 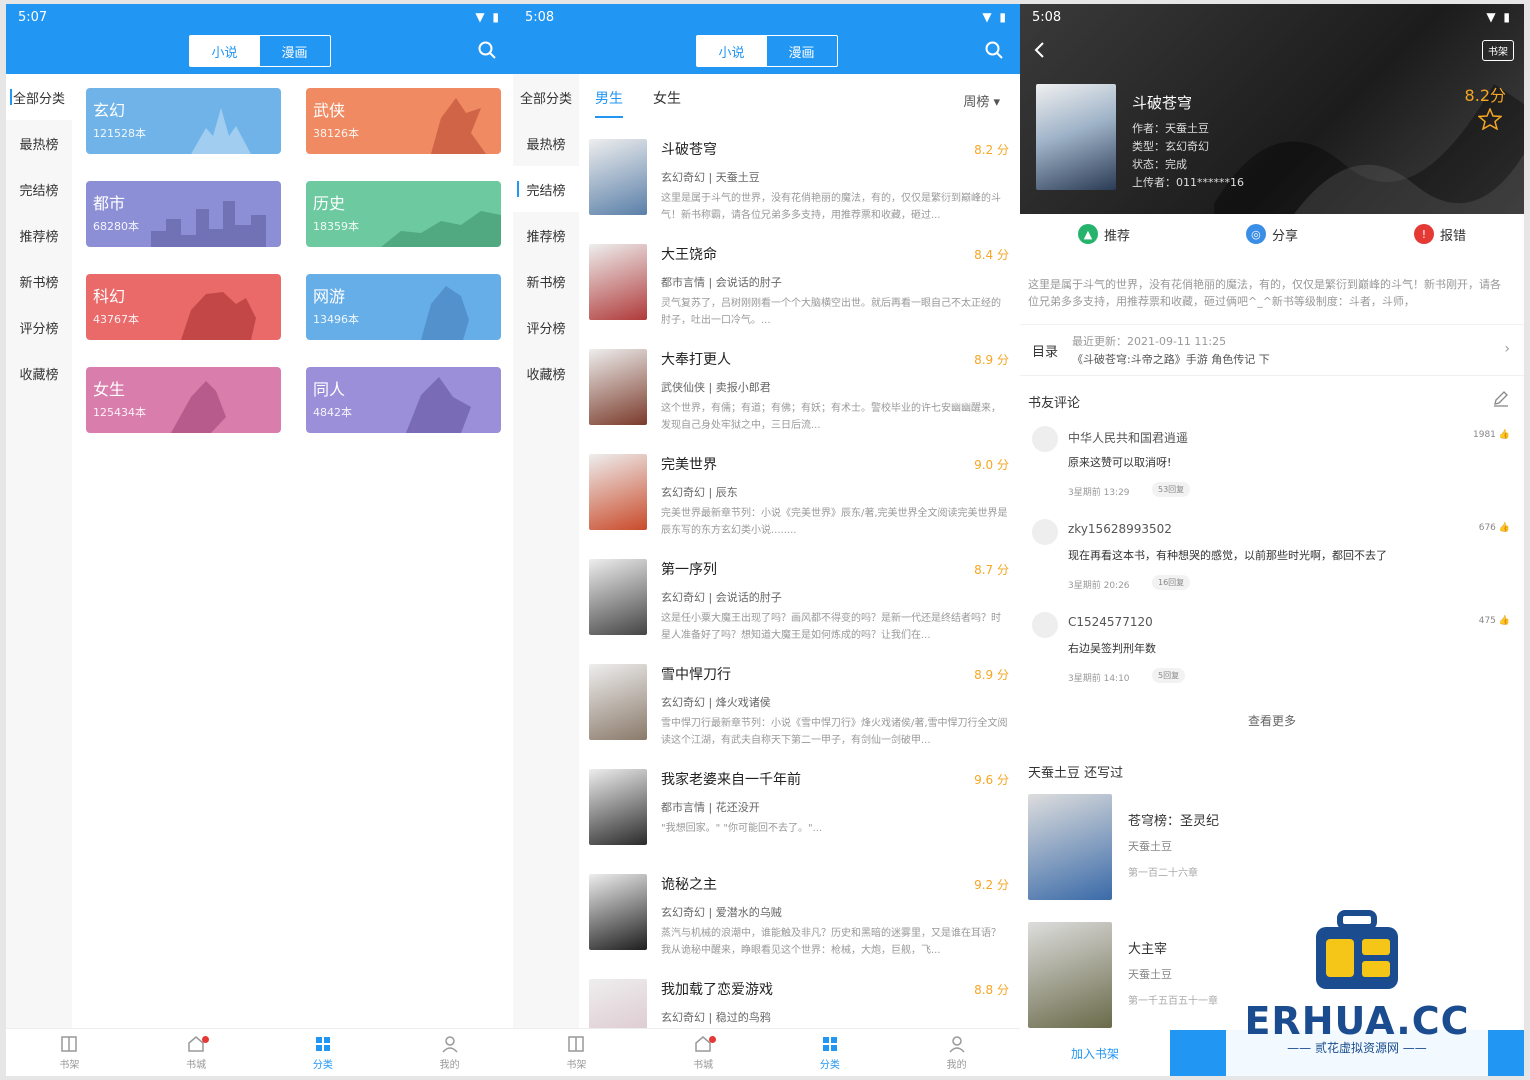 I want to click on other-book-item: 苍穹榜：圣灵纪 天蚕土豆 第一百二十六章, so click(x=1228, y=849).